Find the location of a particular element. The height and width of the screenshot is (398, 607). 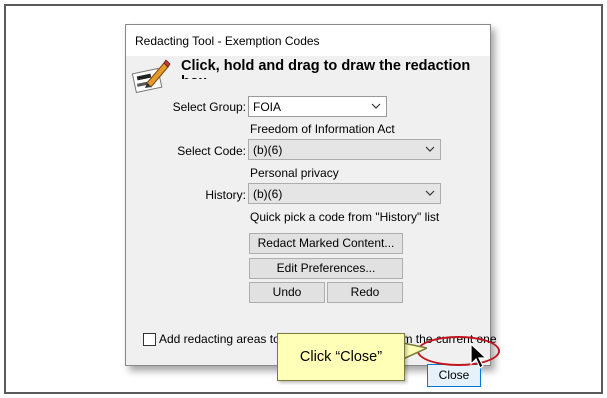

dialog-titlebar: Redacting Tool - Exemption Codes is located at coordinates (308, 40).